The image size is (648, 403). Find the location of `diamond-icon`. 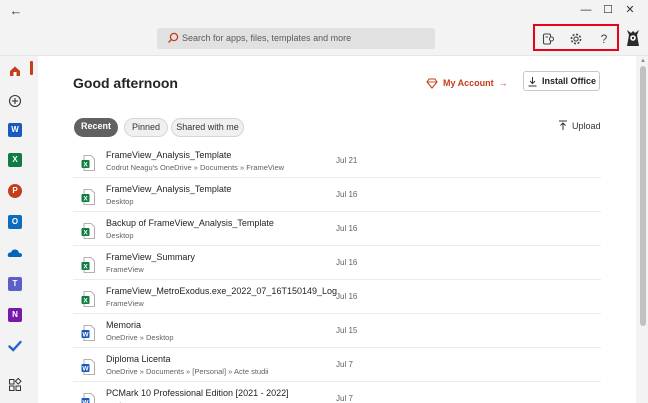

diamond-icon is located at coordinates (432, 83).